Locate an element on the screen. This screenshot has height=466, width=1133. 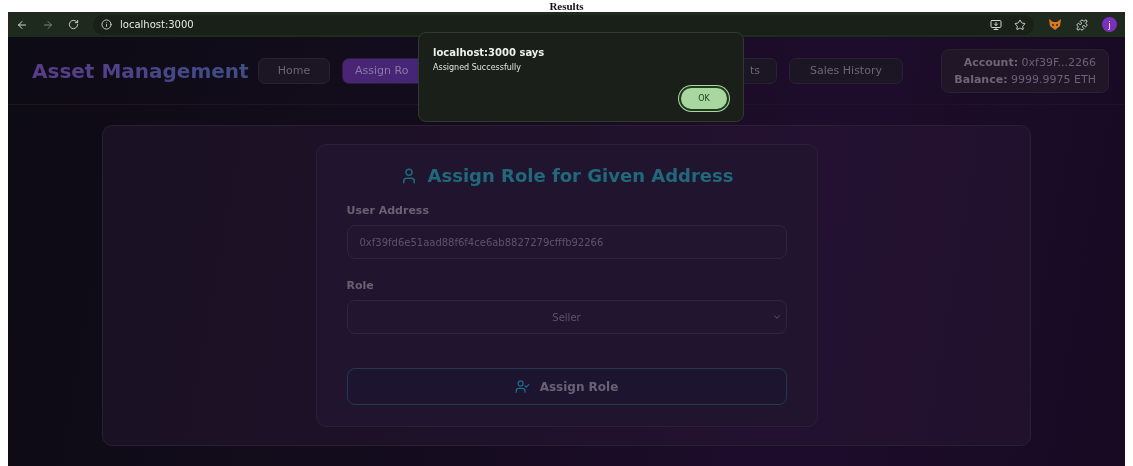
balance-text: Balance: 9999.9975 ETH is located at coordinates (1025, 79).